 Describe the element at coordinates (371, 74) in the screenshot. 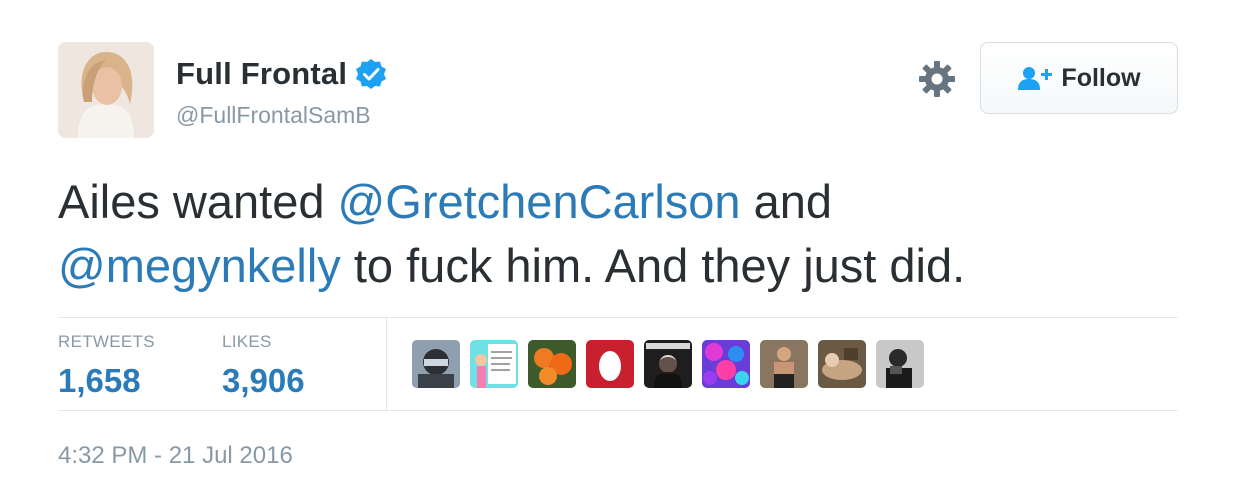

I see `verified-badge-icon` at that location.